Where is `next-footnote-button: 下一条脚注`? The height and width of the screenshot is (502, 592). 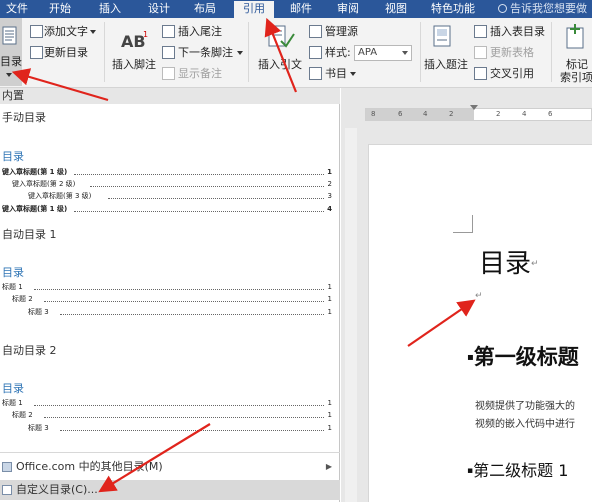
next-footnote-button: 下一条脚注 is located at coordinates (205, 52).